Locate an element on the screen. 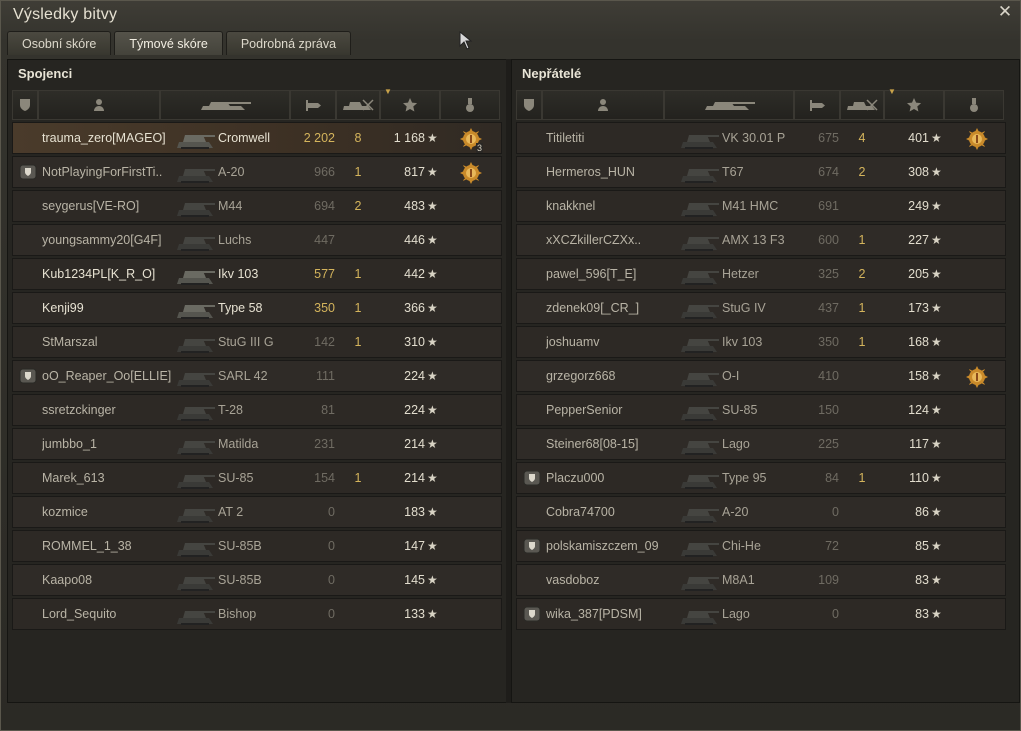 The height and width of the screenshot is (731, 1021). enemies-col-medal is located at coordinates (974, 105).